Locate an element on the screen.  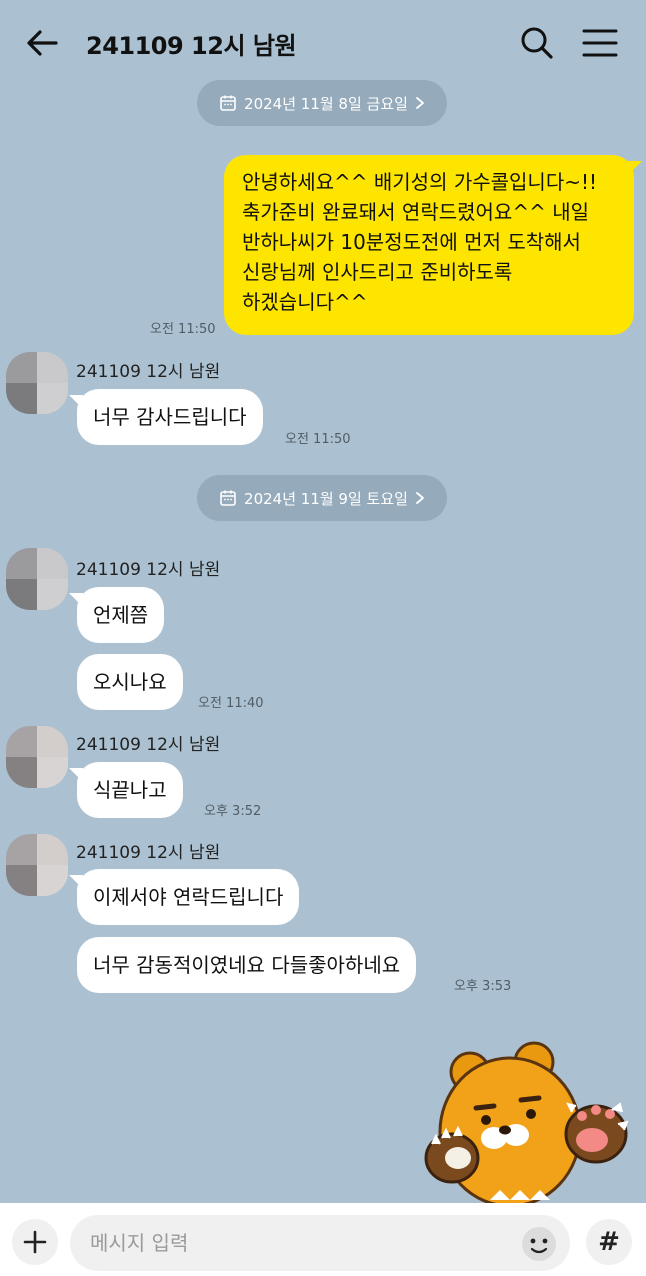
date-divider: 2024년 11월 9일 토요일 is located at coordinates (322, 498).